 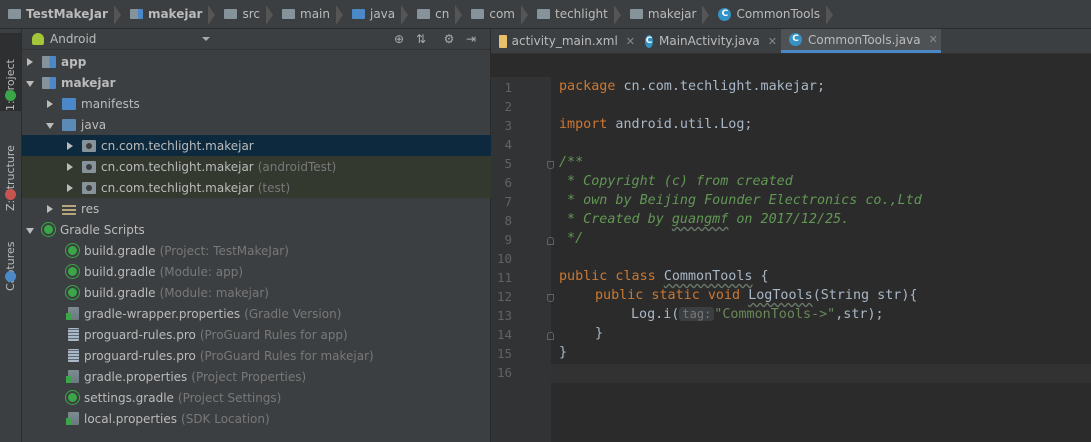 What do you see at coordinates (268, 103) in the screenshot?
I see `tree-item-manifests: manifests` at bounding box center [268, 103].